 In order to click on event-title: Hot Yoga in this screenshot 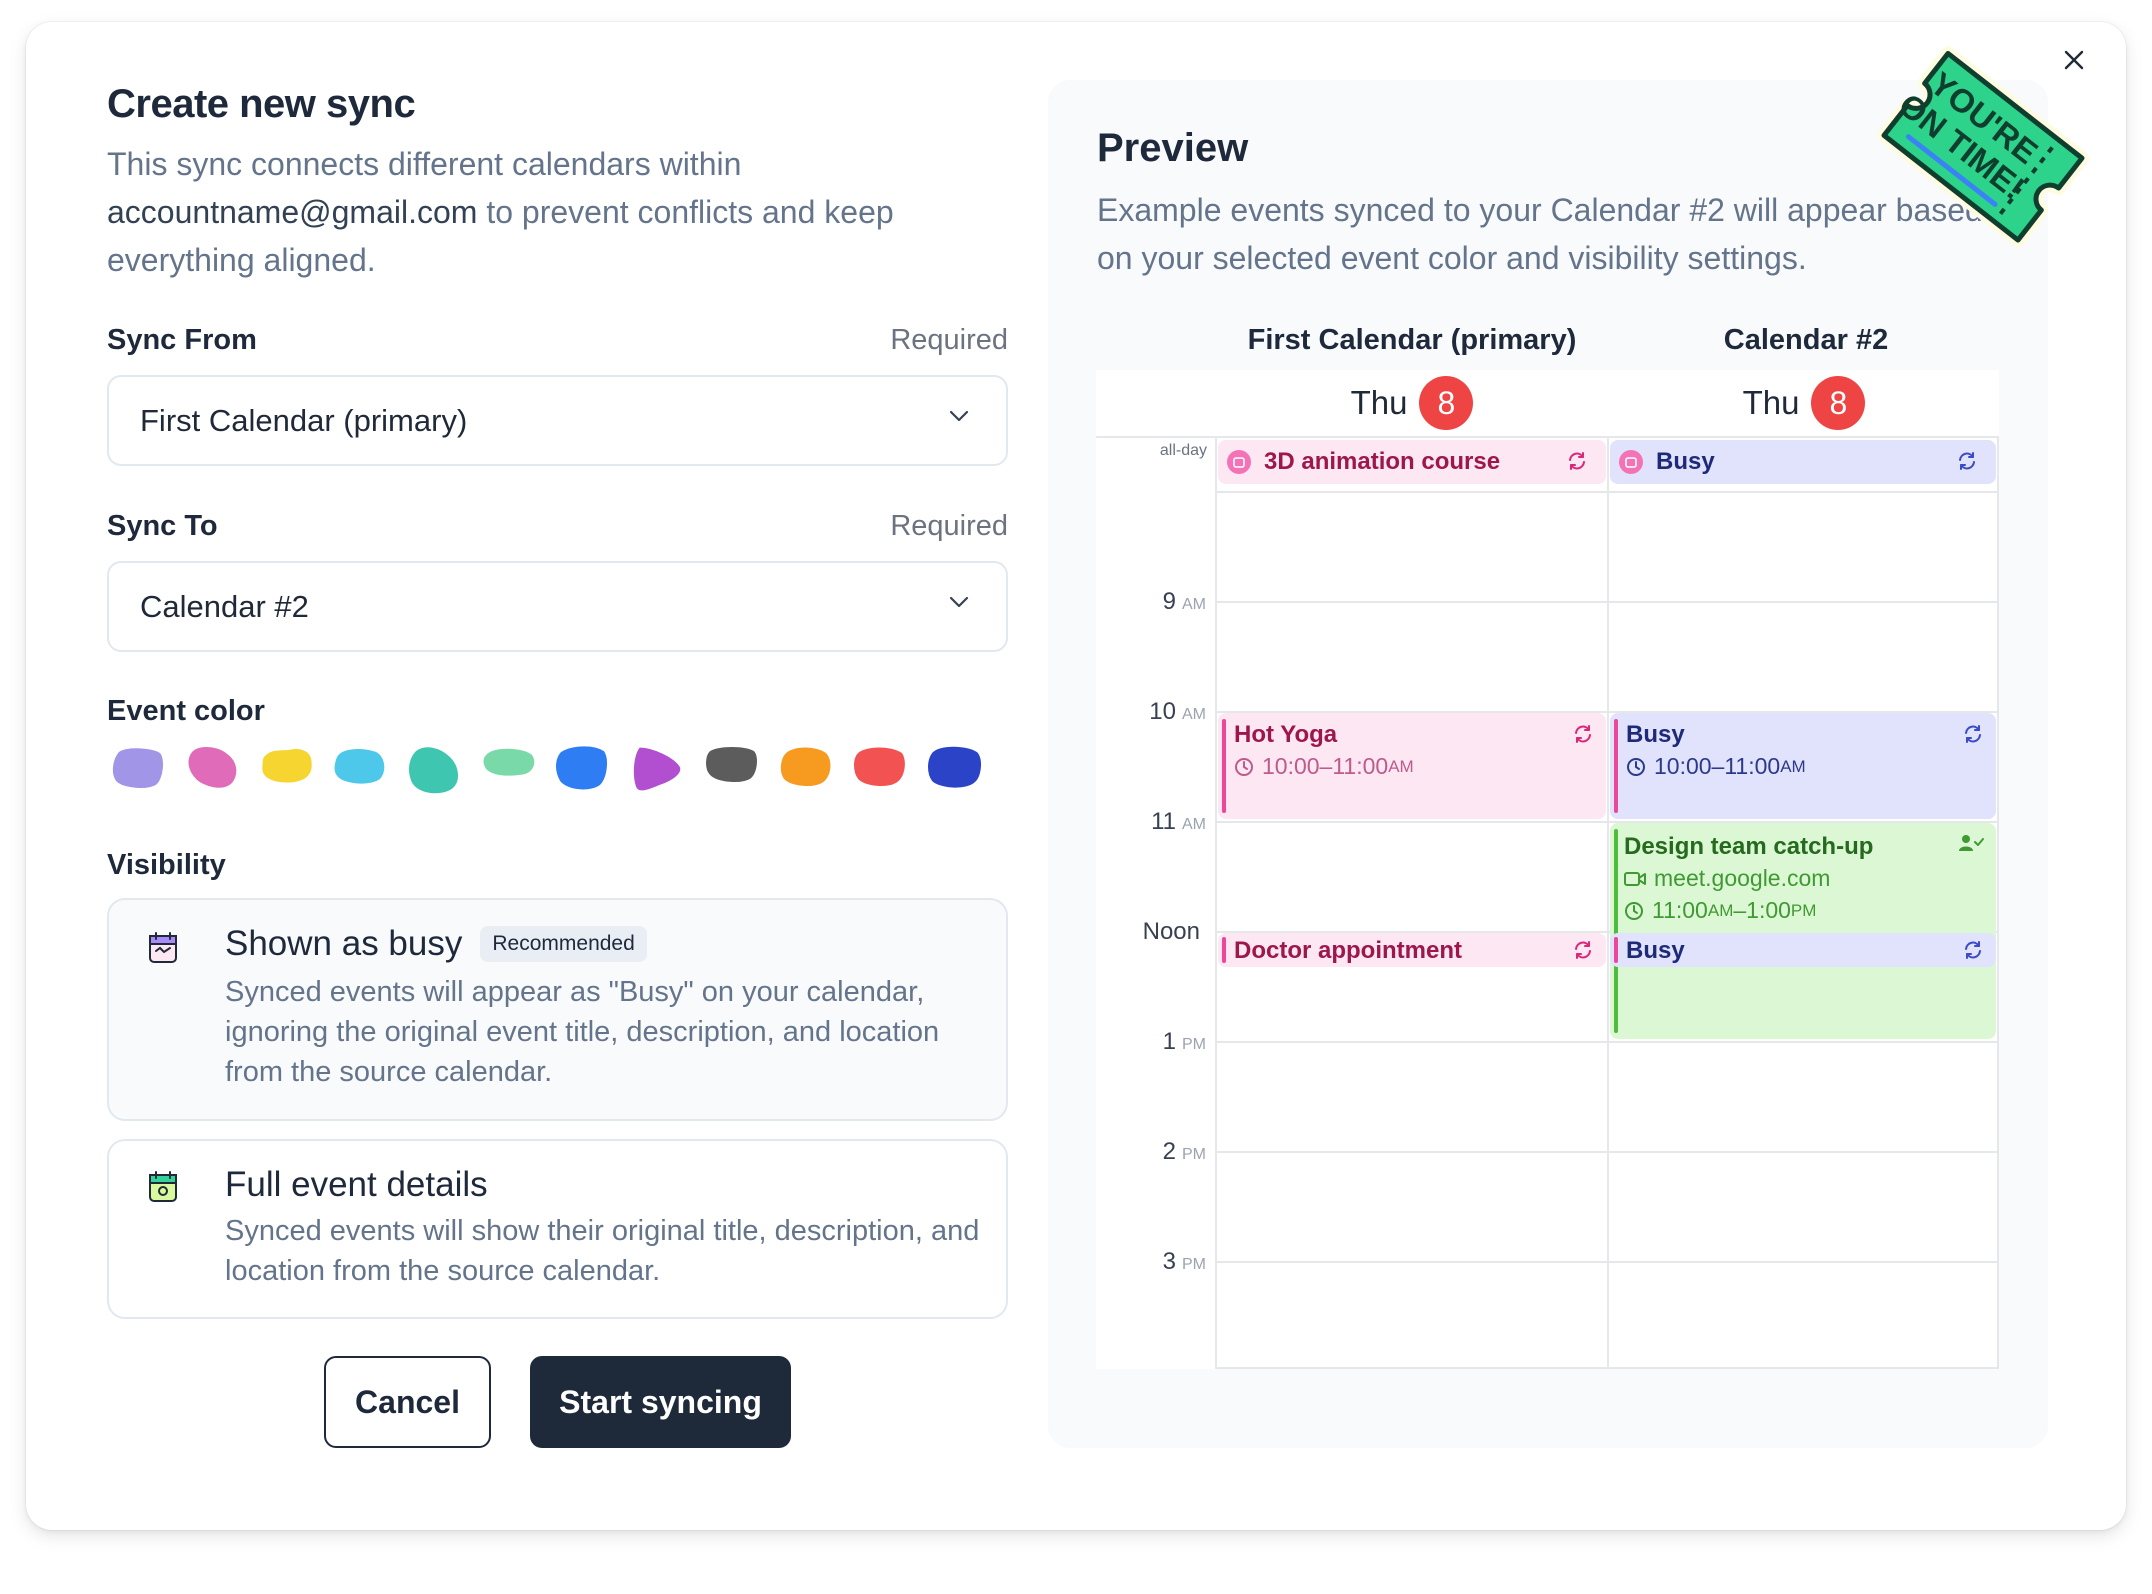, I will do `click(1286, 734)`.